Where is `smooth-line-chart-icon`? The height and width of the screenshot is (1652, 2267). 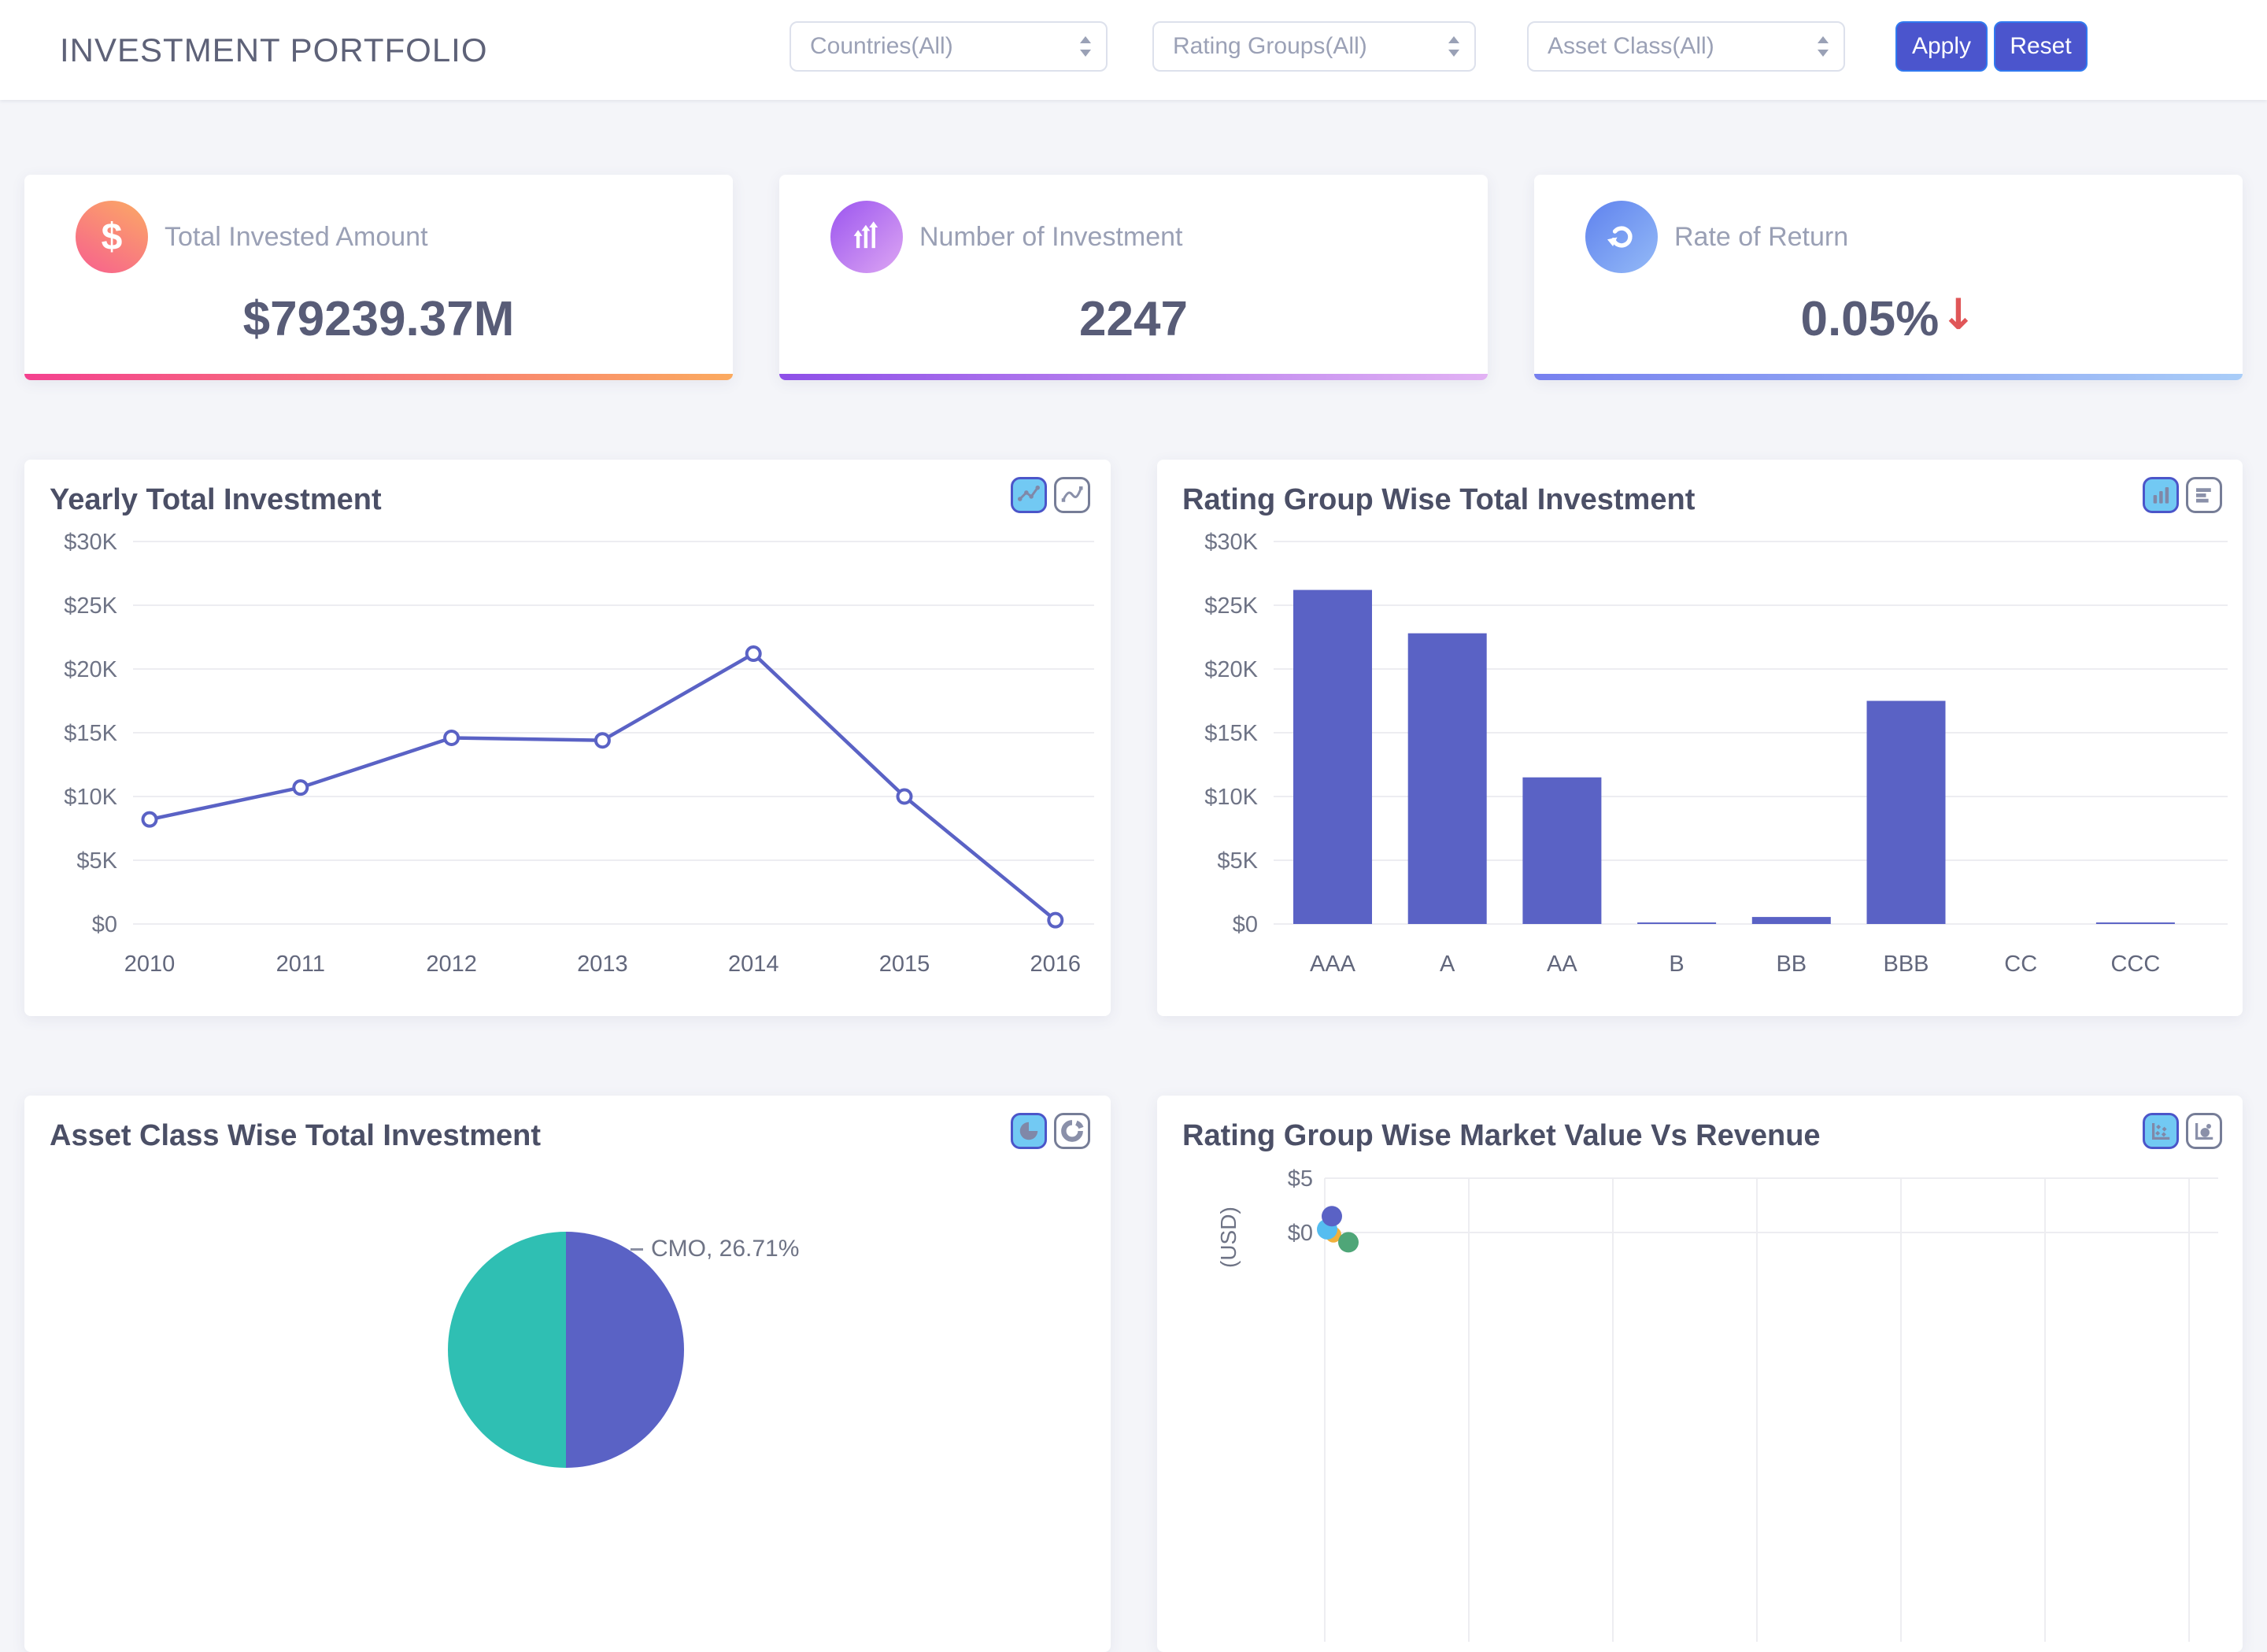
smooth-line-chart-icon is located at coordinates (1072, 495).